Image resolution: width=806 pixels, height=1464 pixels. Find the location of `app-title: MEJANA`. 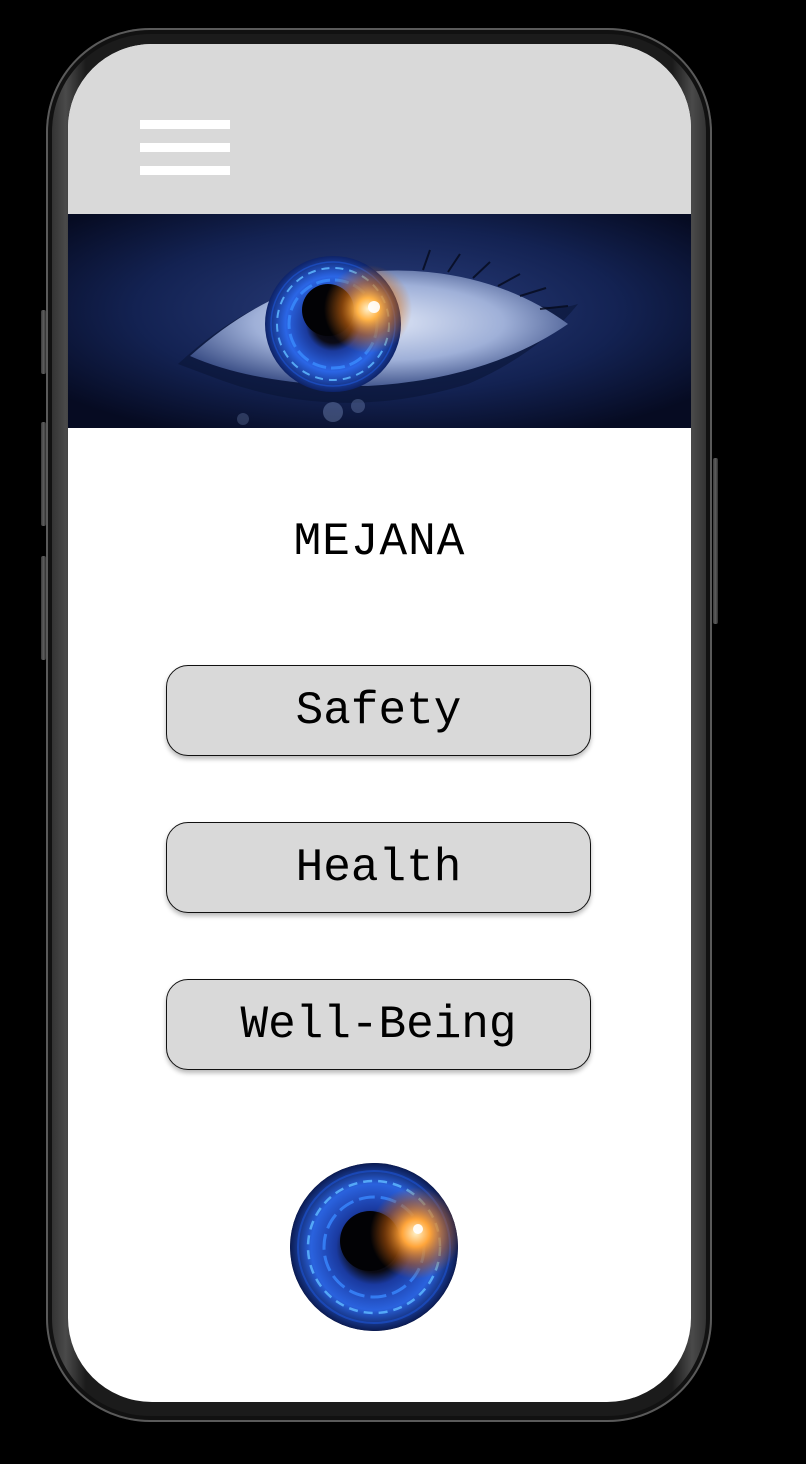

app-title: MEJANA is located at coordinates (379, 542).